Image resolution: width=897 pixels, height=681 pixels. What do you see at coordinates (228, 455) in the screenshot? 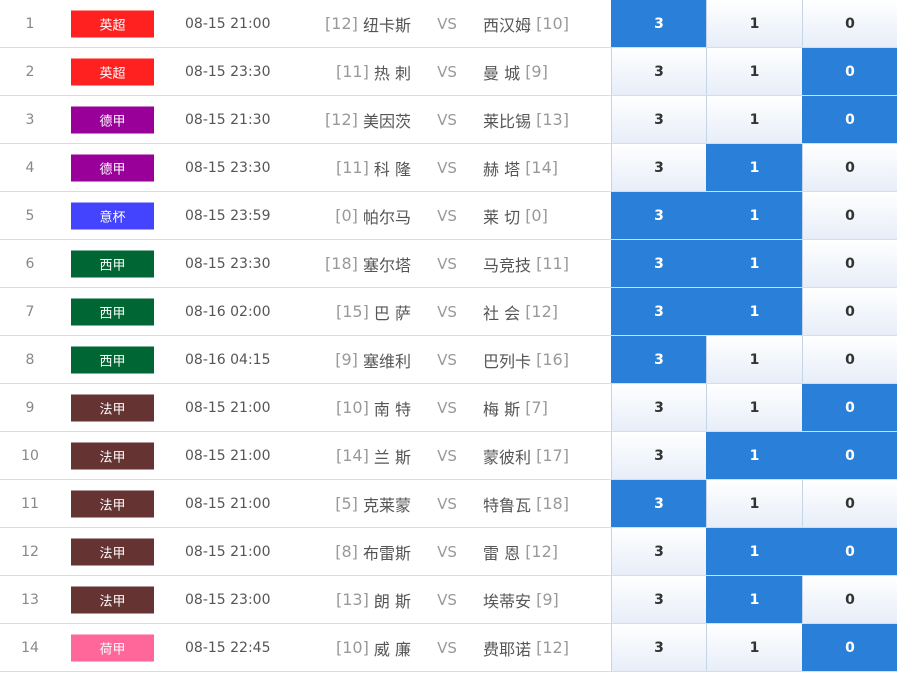
I see `match-time: 08-15 21:00` at bounding box center [228, 455].